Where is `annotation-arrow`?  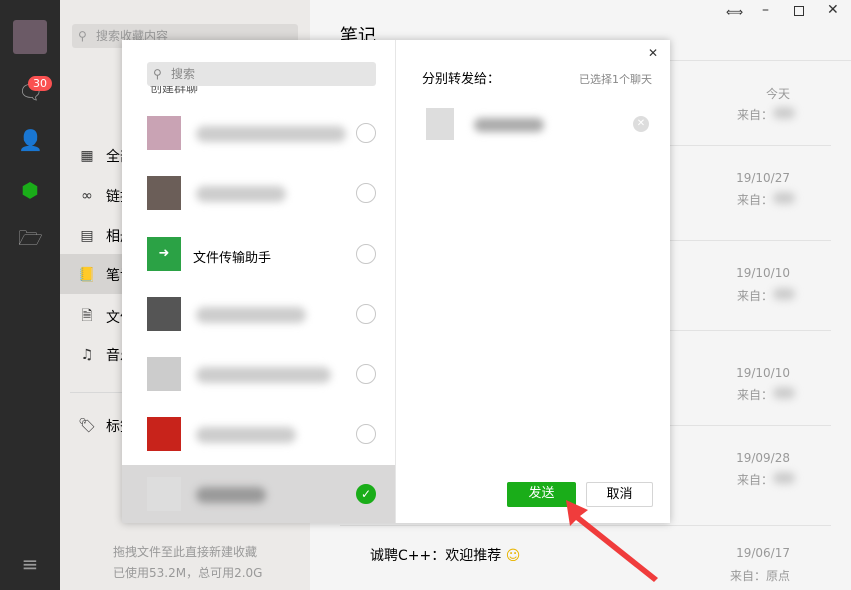
annotation-arrow is located at coordinates (612, 541).